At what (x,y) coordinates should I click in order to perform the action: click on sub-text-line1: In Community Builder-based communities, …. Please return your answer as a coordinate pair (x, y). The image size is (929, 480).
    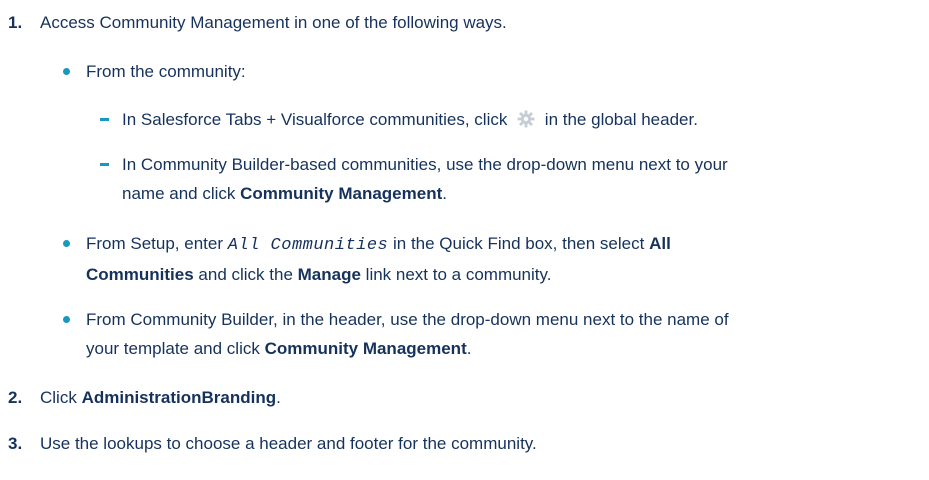
    Looking at the image, I should click on (425, 164).